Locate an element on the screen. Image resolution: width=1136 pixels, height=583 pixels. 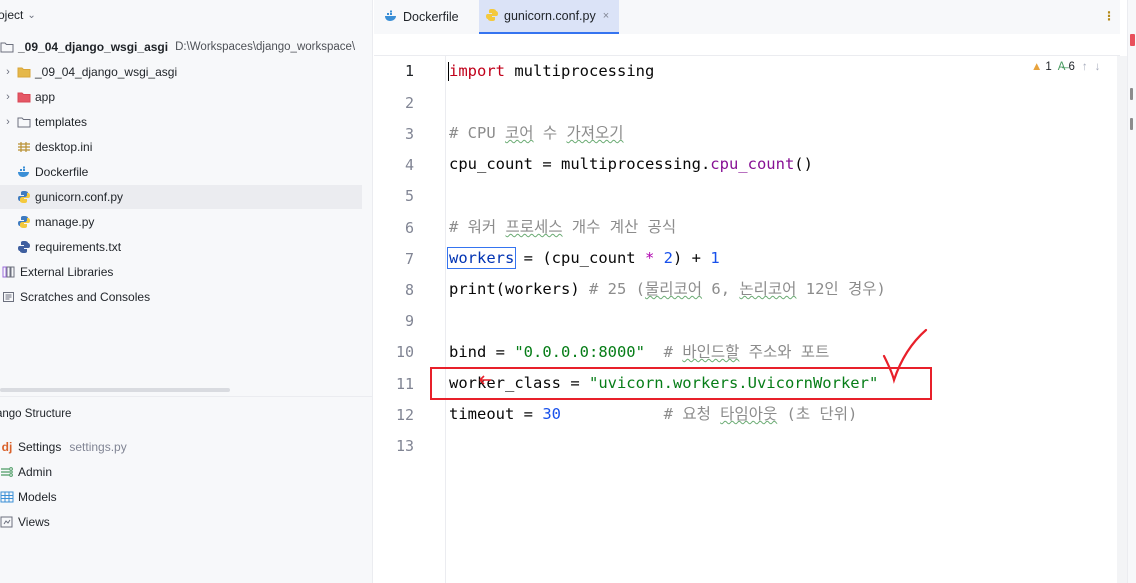
tree-item-manage-py: manage.py is located at coordinates (55, 222).